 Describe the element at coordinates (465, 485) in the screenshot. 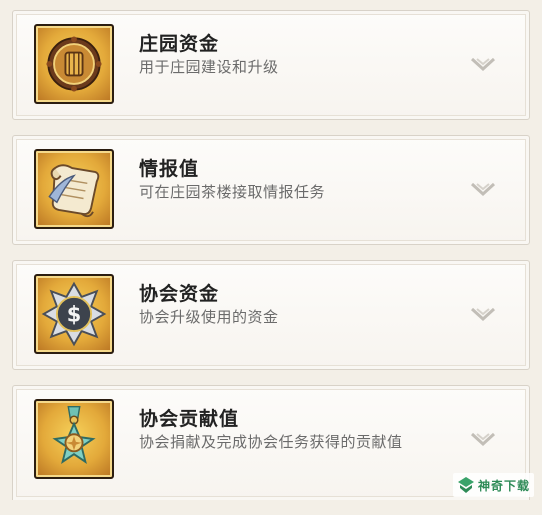

I see `watermark-logo-icon` at that location.